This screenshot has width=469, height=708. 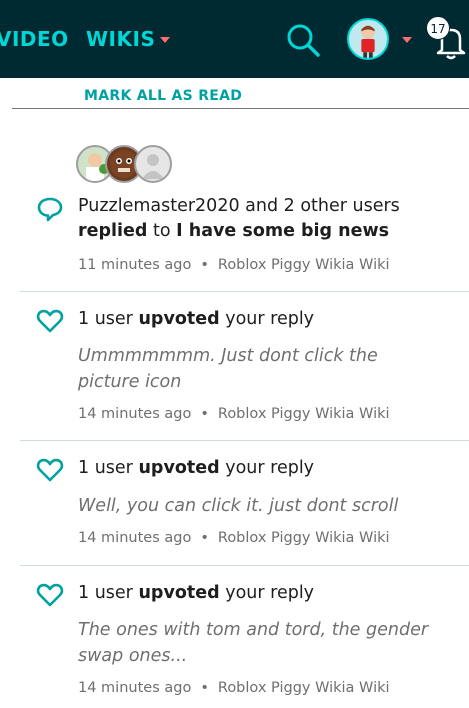 I want to click on timestamp: 11 minutes ago, so click(x=135, y=265).